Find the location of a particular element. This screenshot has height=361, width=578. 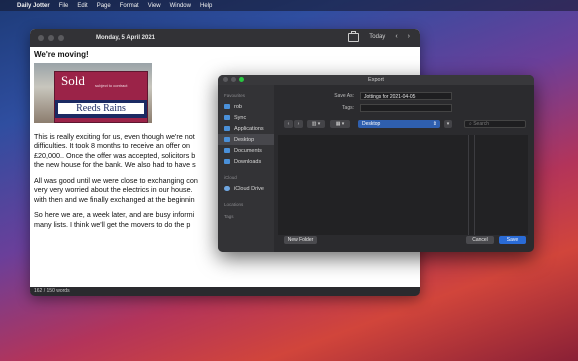

tags-input is located at coordinates (406, 108).